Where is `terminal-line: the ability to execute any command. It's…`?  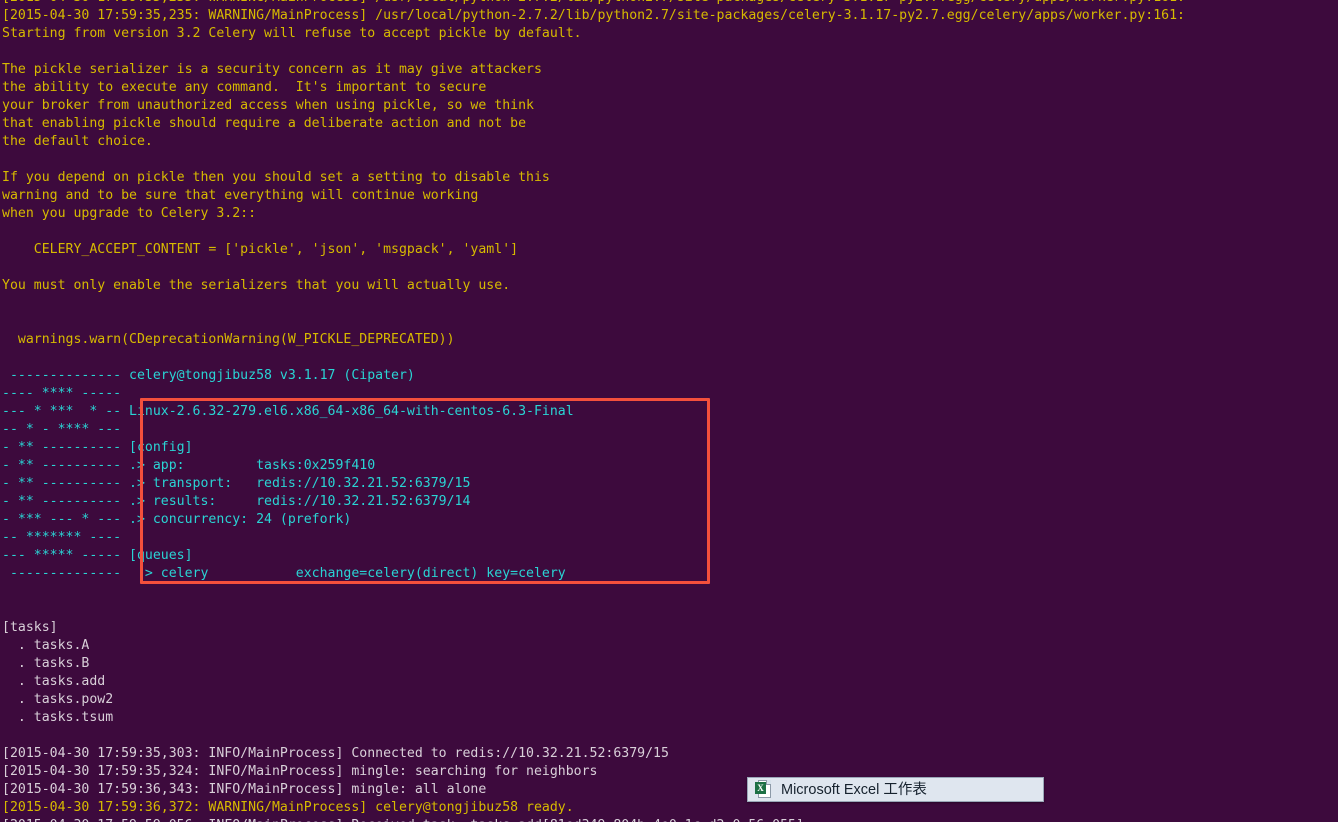 terminal-line: the ability to execute any command. It's… is located at coordinates (244, 87).